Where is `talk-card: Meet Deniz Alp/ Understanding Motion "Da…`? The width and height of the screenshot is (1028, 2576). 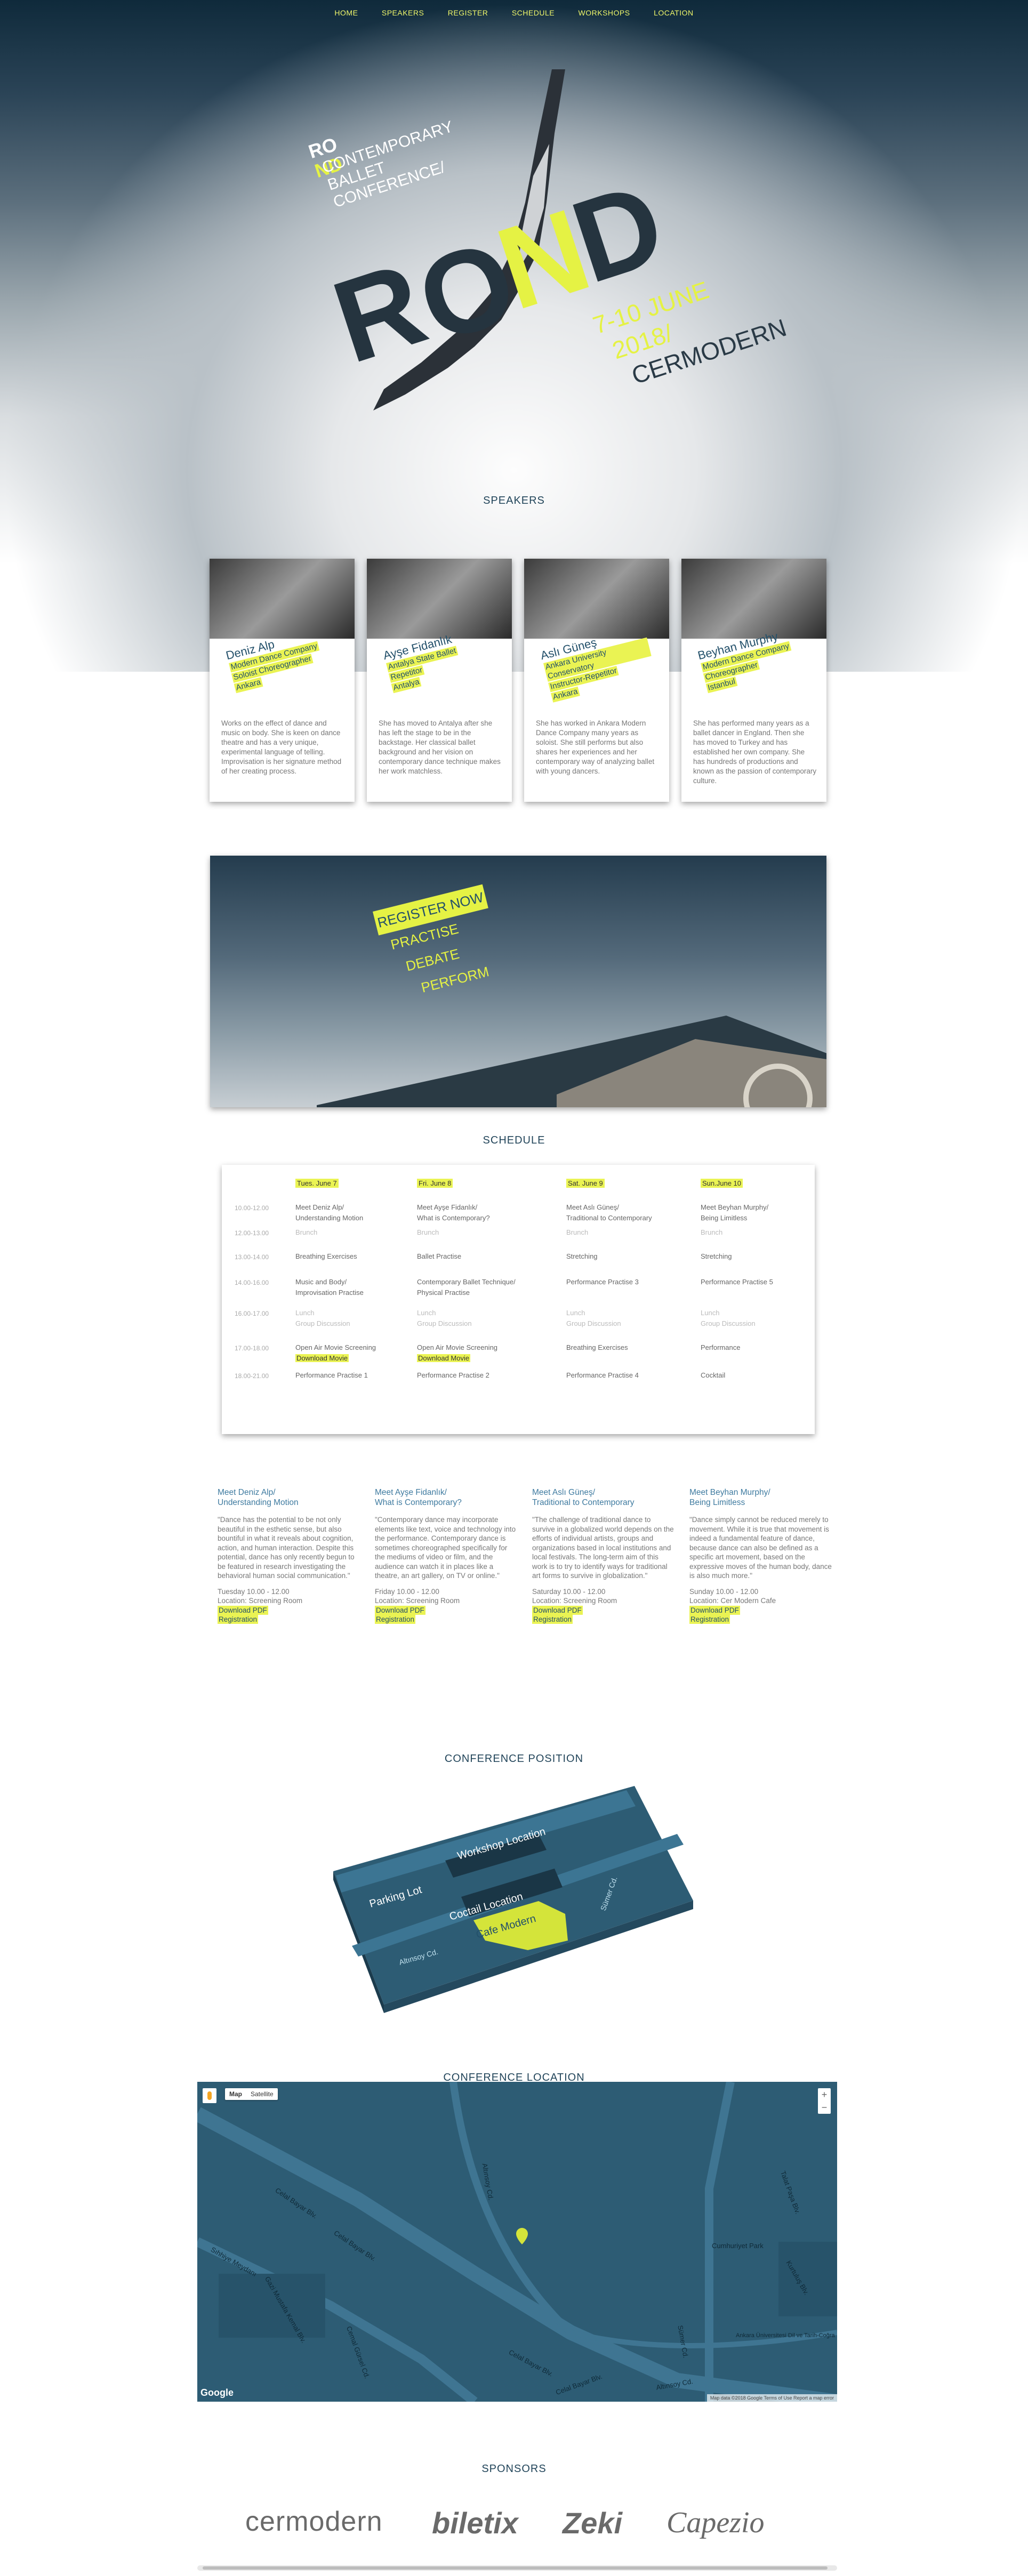 talk-card: Meet Deniz Alp/ Understanding Motion "Da… is located at coordinates (289, 1555).